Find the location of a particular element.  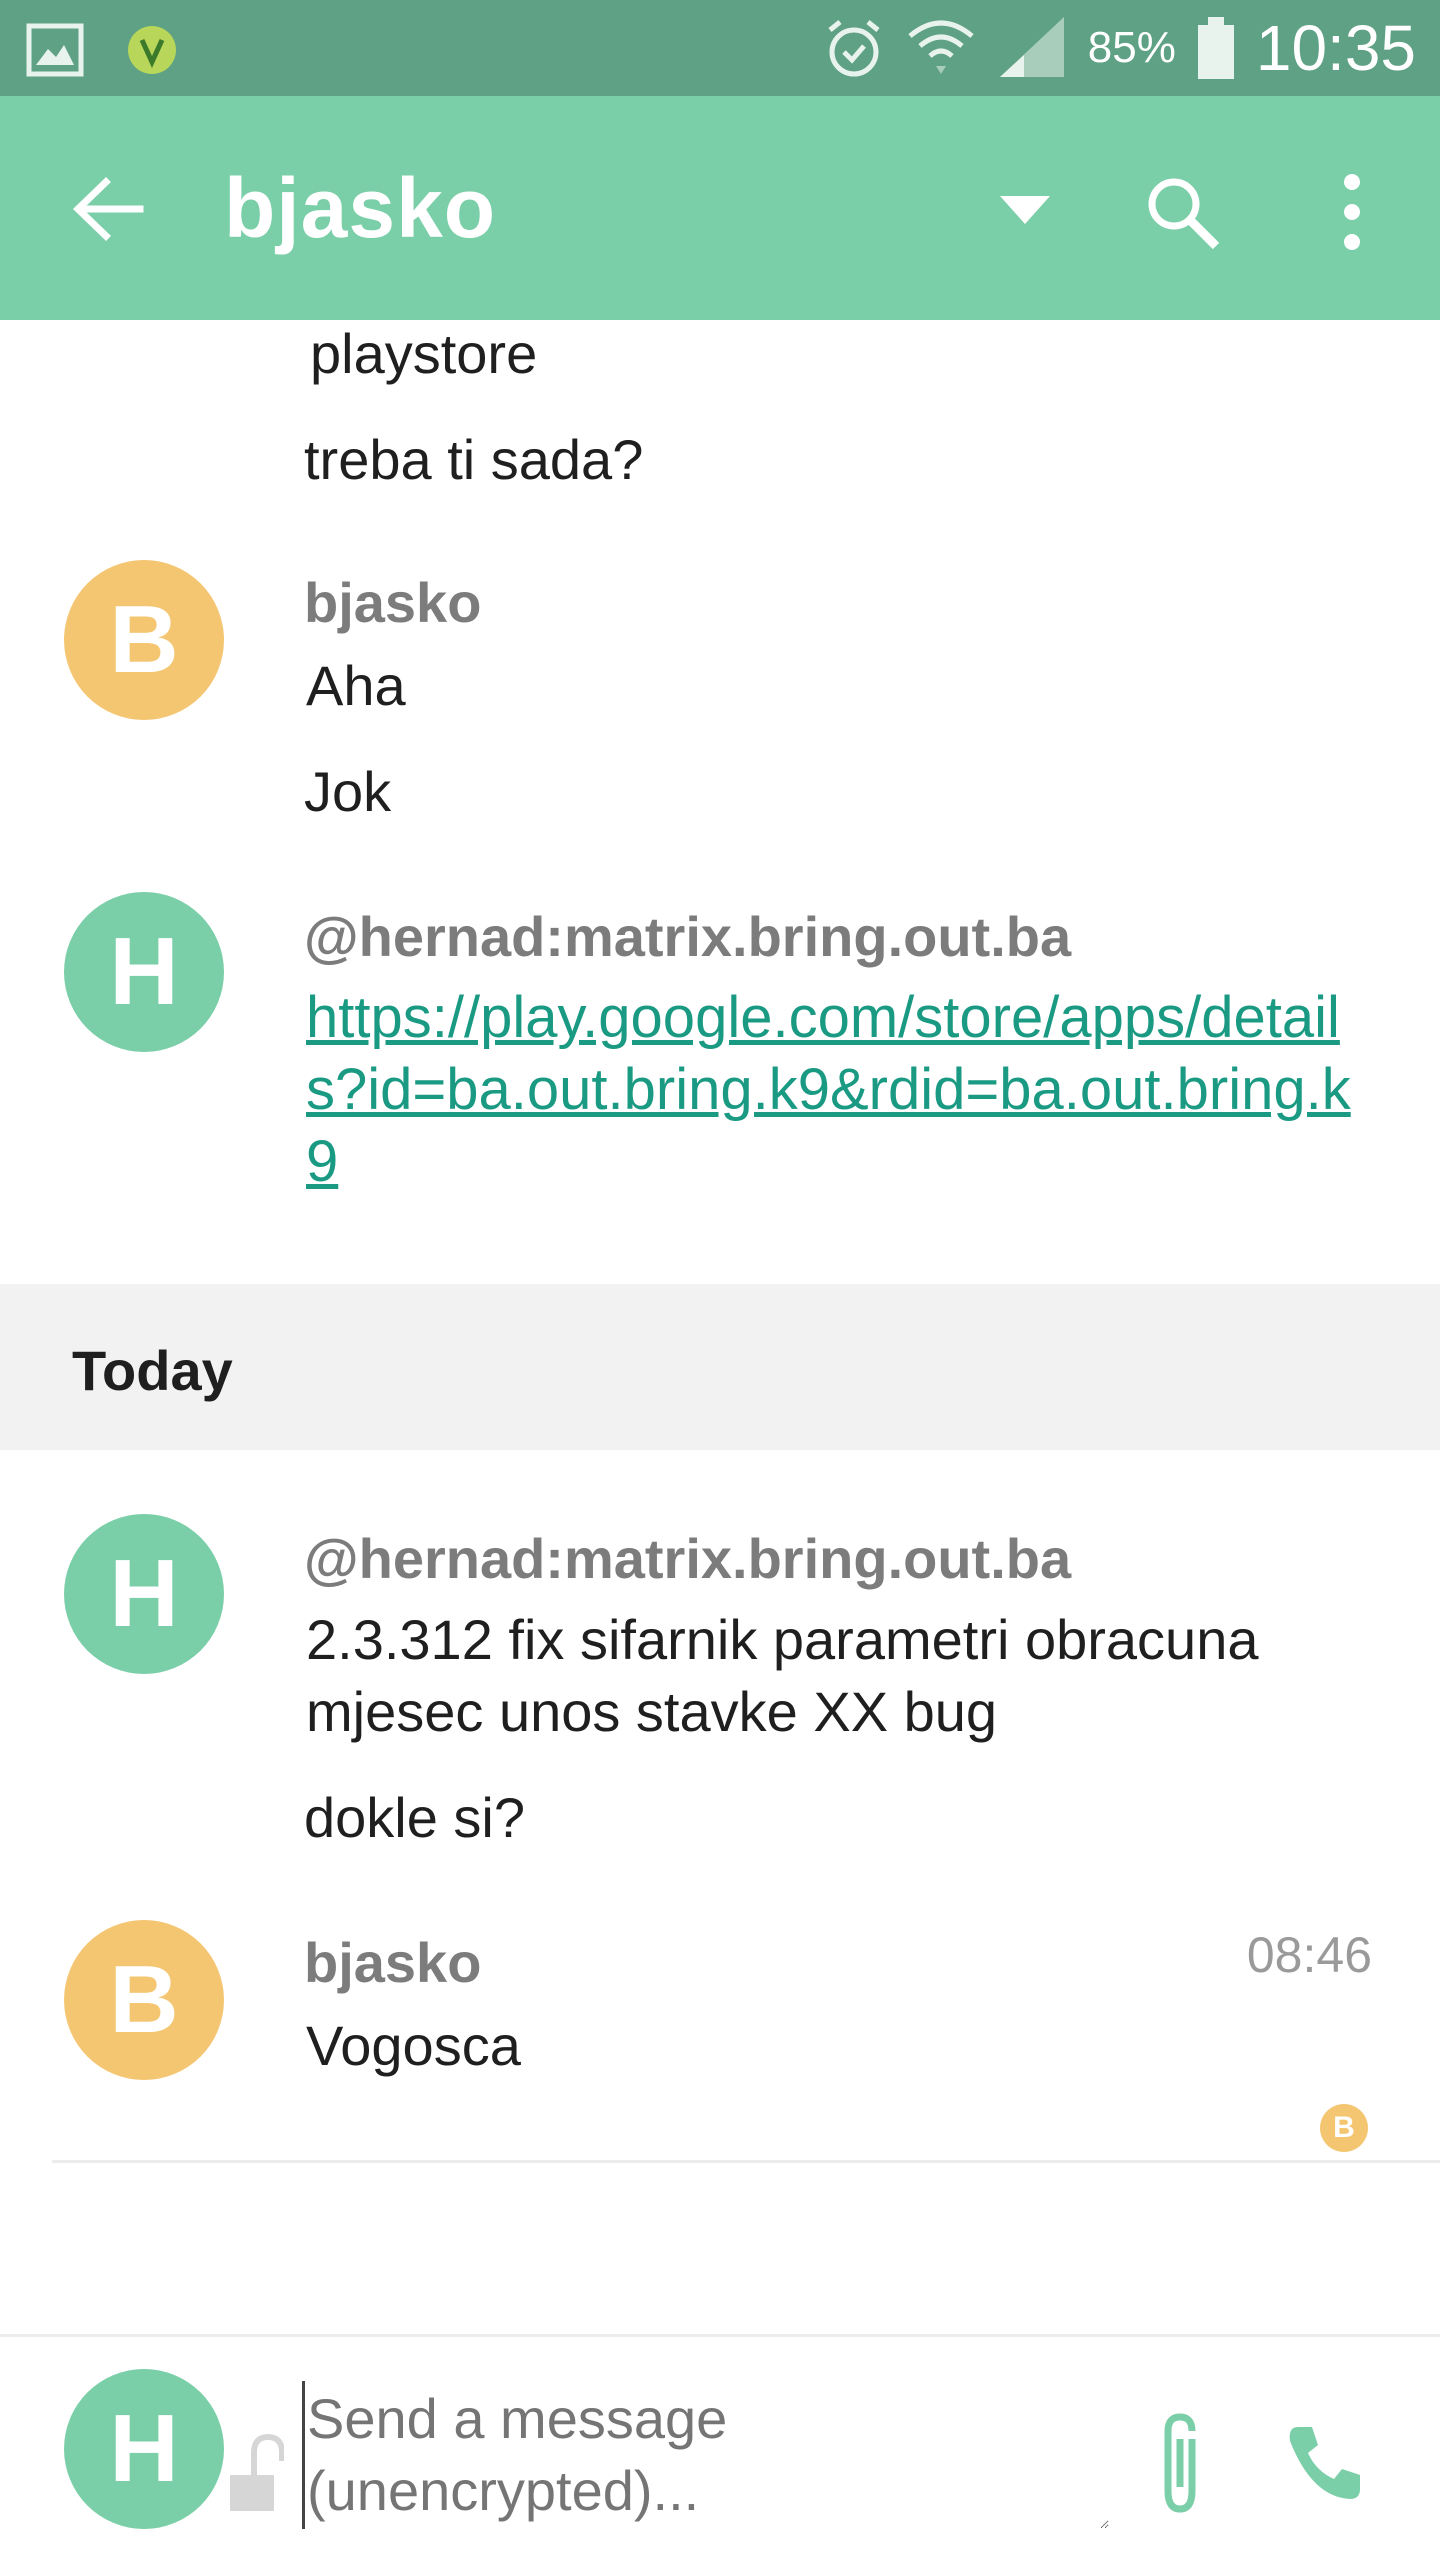

more-icon is located at coordinates (1352, 212).